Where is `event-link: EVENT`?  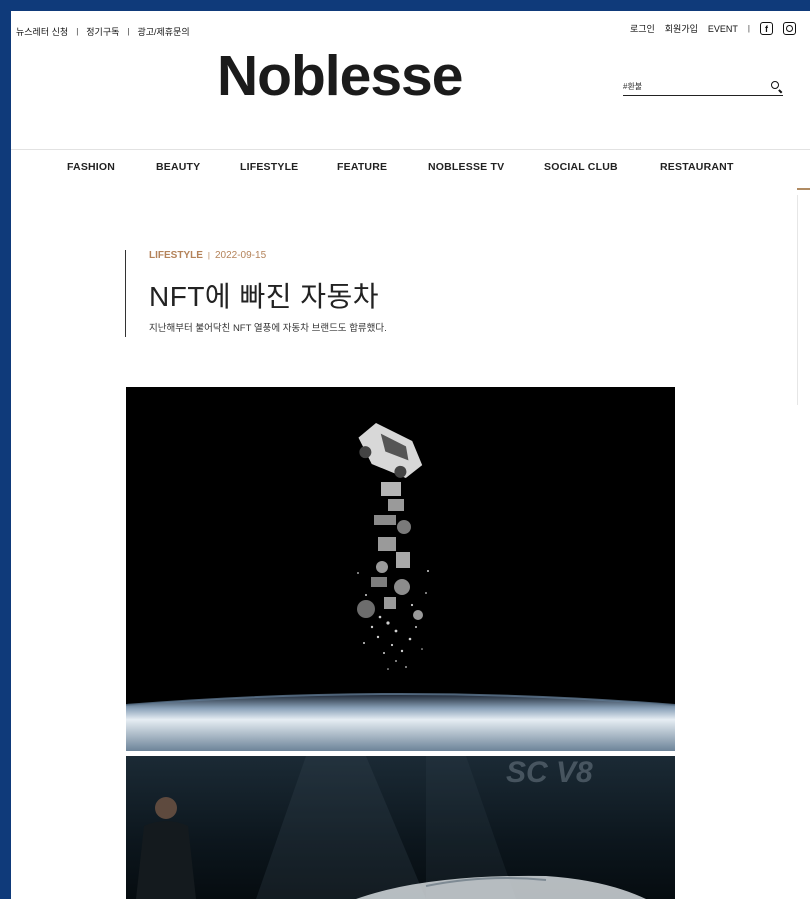 event-link: EVENT is located at coordinates (723, 29).